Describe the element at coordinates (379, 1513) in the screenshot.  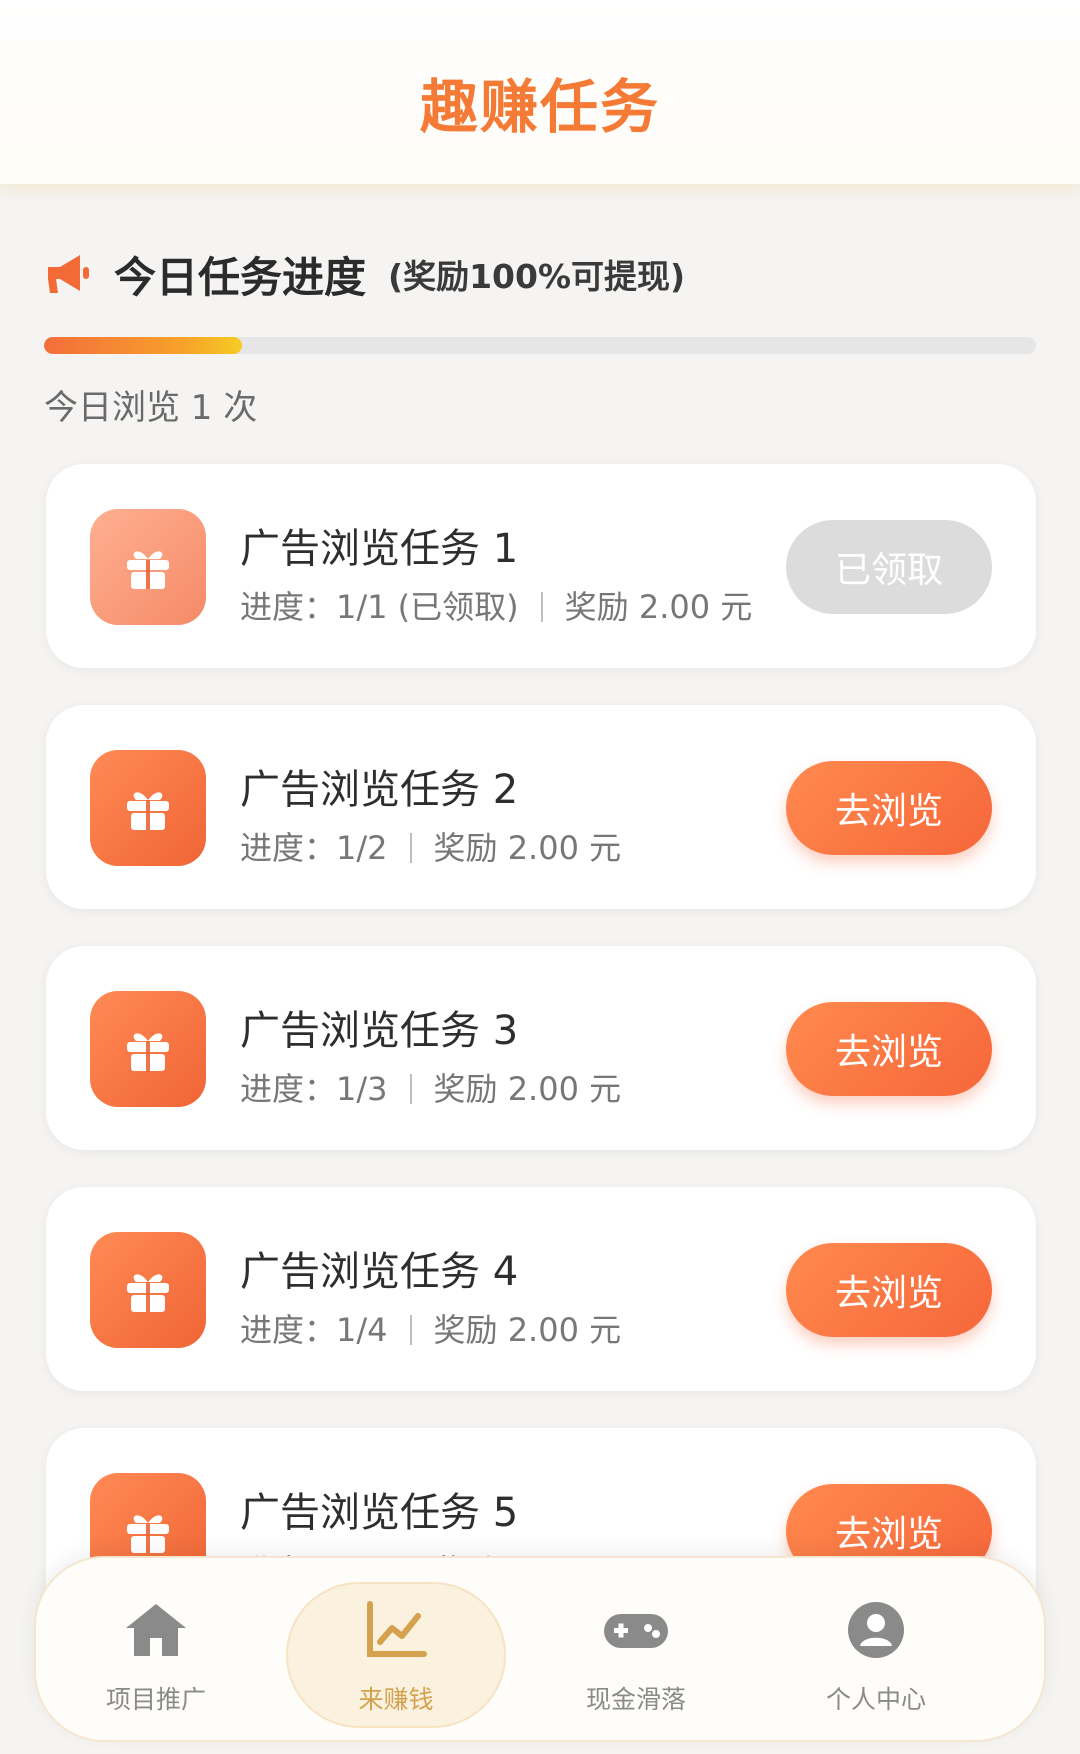
I see `task-title: 广告浏览任务 5` at that location.